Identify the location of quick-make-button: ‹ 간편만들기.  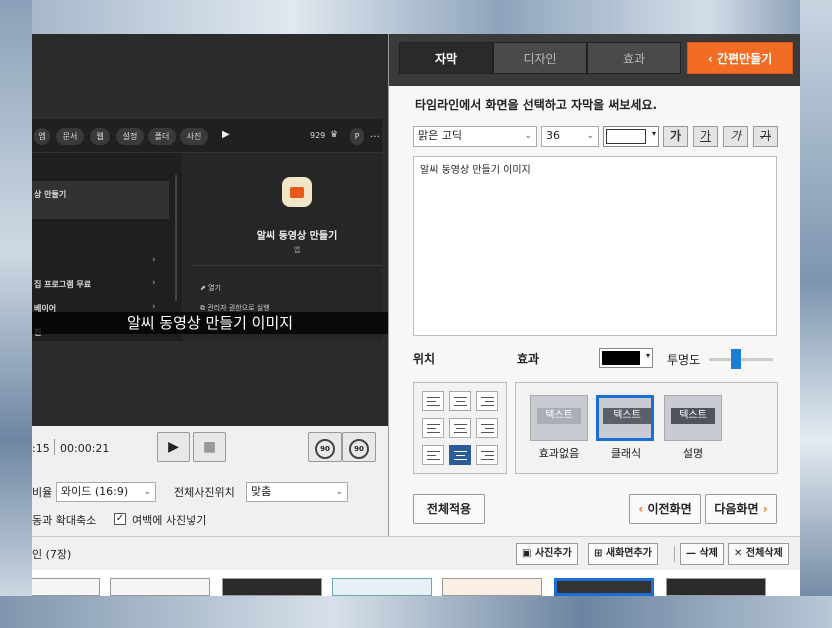
(740, 58).